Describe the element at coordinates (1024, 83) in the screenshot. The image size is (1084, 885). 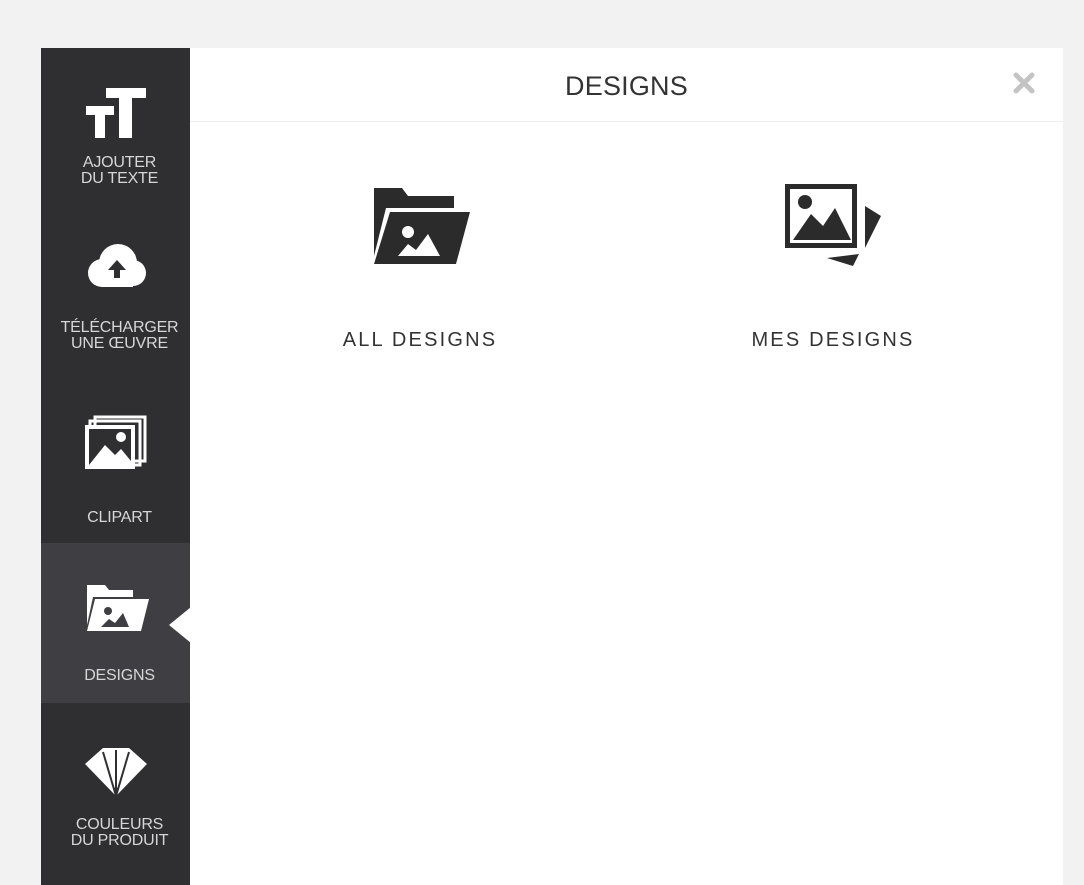
I see `close-icon` at that location.